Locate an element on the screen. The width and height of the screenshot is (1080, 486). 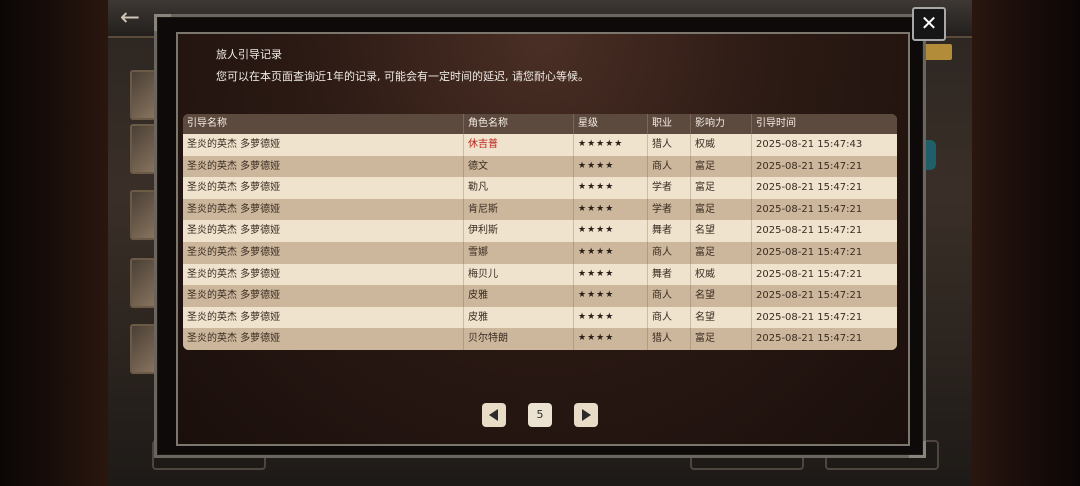
cell-character-name: 德文 is located at coordinates (519, 166).